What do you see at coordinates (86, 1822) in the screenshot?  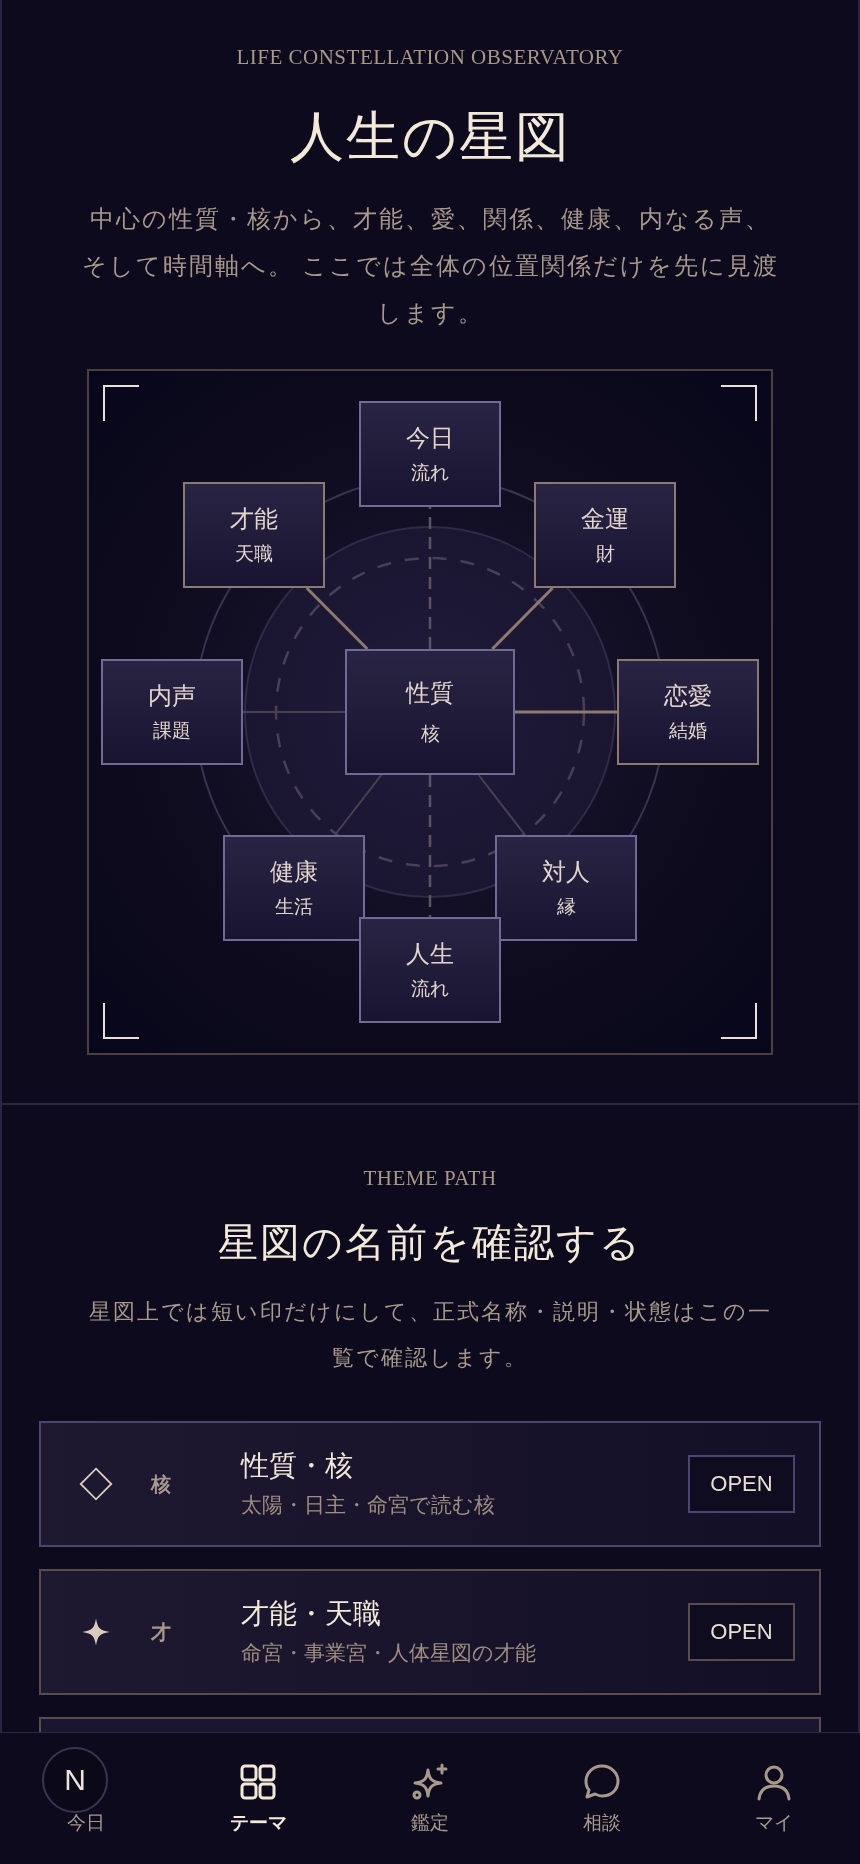 I see `nav-tab: 今日` at bounding box center [86, 1822].